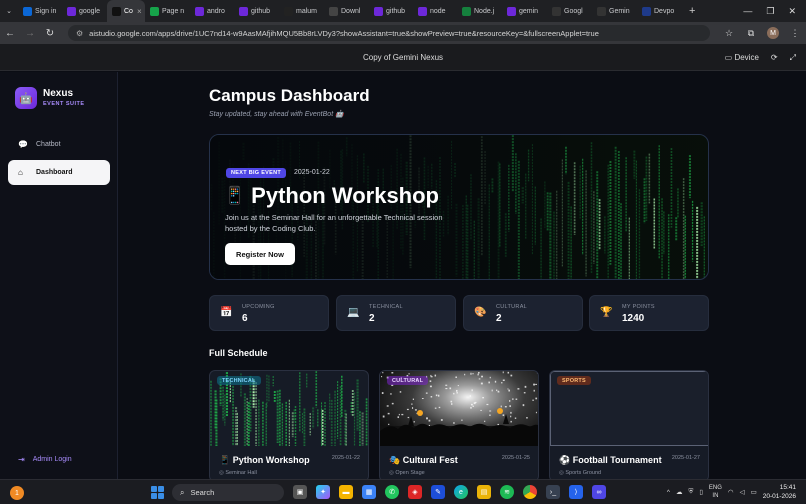  What do you see at coordinates (345, 458) in the screenshot?
I see `event-date: 2025-01-22` at bounding box center [345, 458].